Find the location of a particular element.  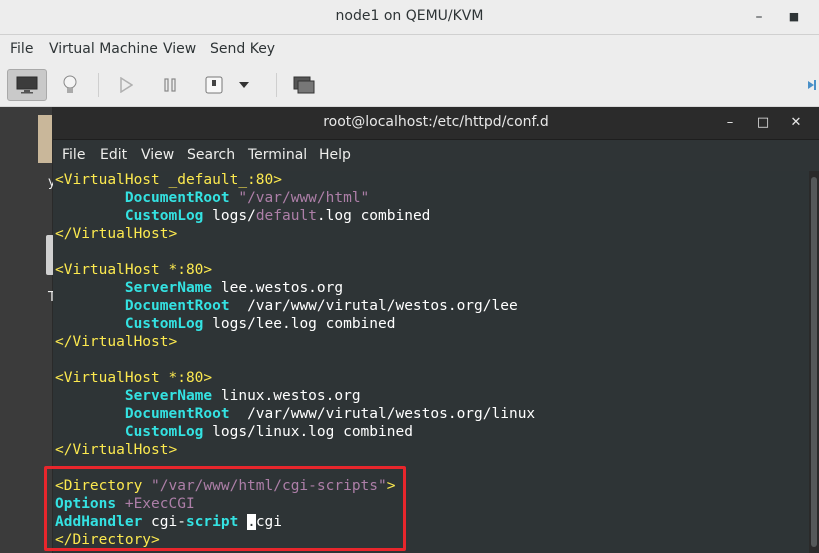

terminal-close-button: ✕ is located at coordinates (796, 123).